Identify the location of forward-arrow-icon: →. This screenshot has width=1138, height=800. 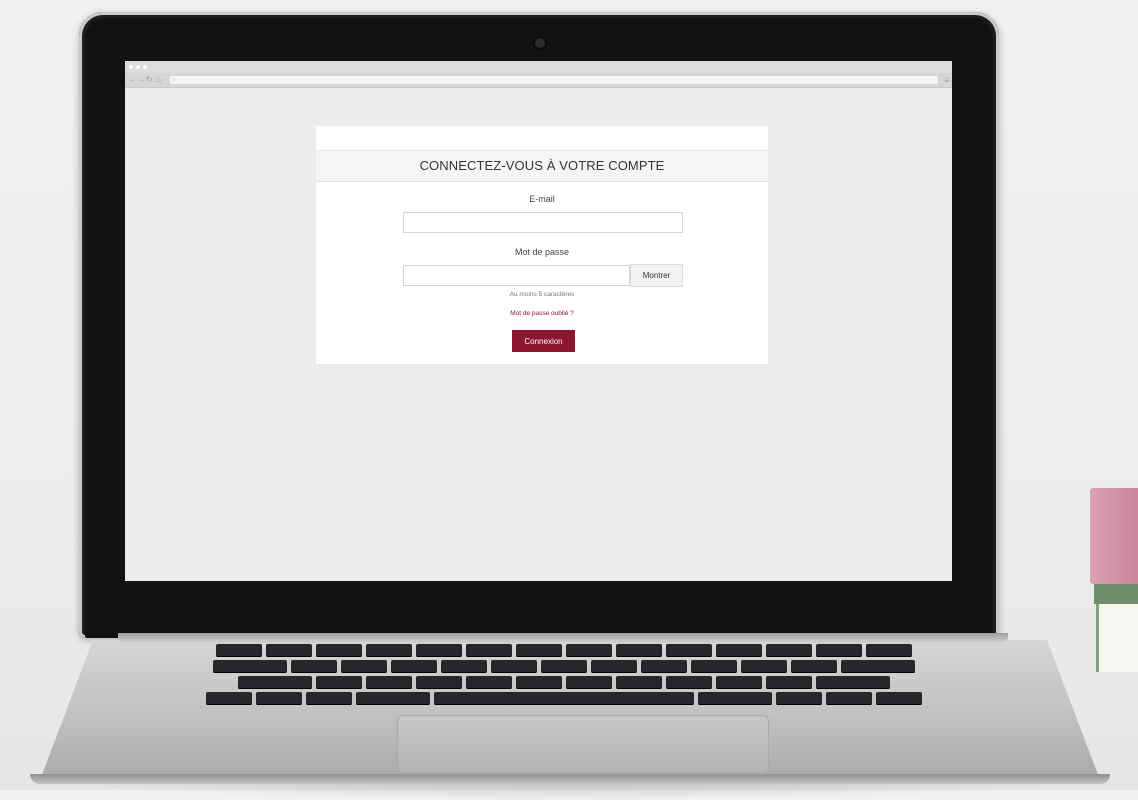
(141, 80).